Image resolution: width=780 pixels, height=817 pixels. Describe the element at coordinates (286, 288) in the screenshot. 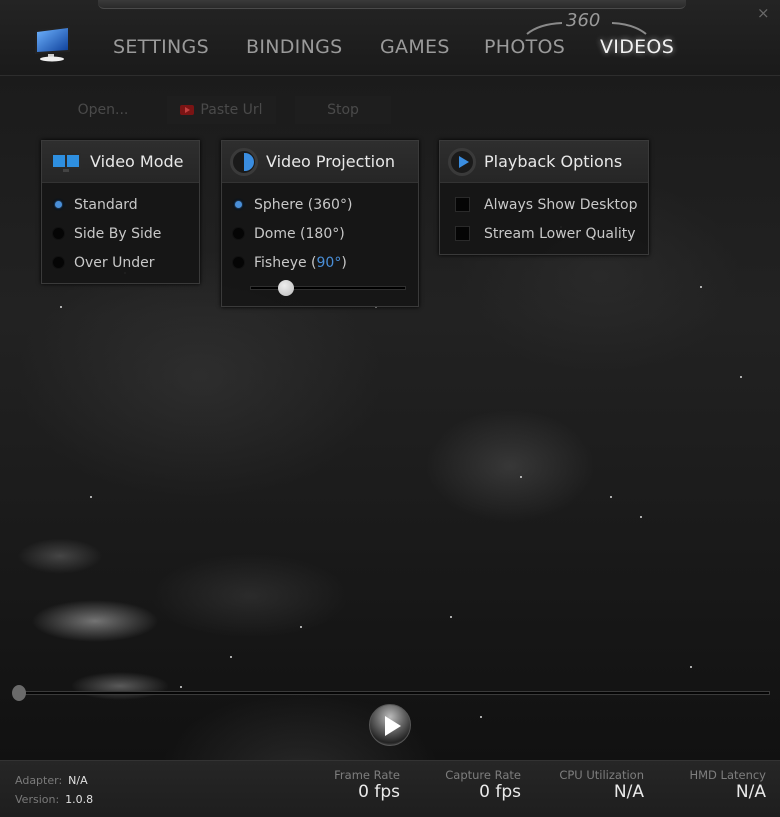

I see `slider-thumb` at that location.